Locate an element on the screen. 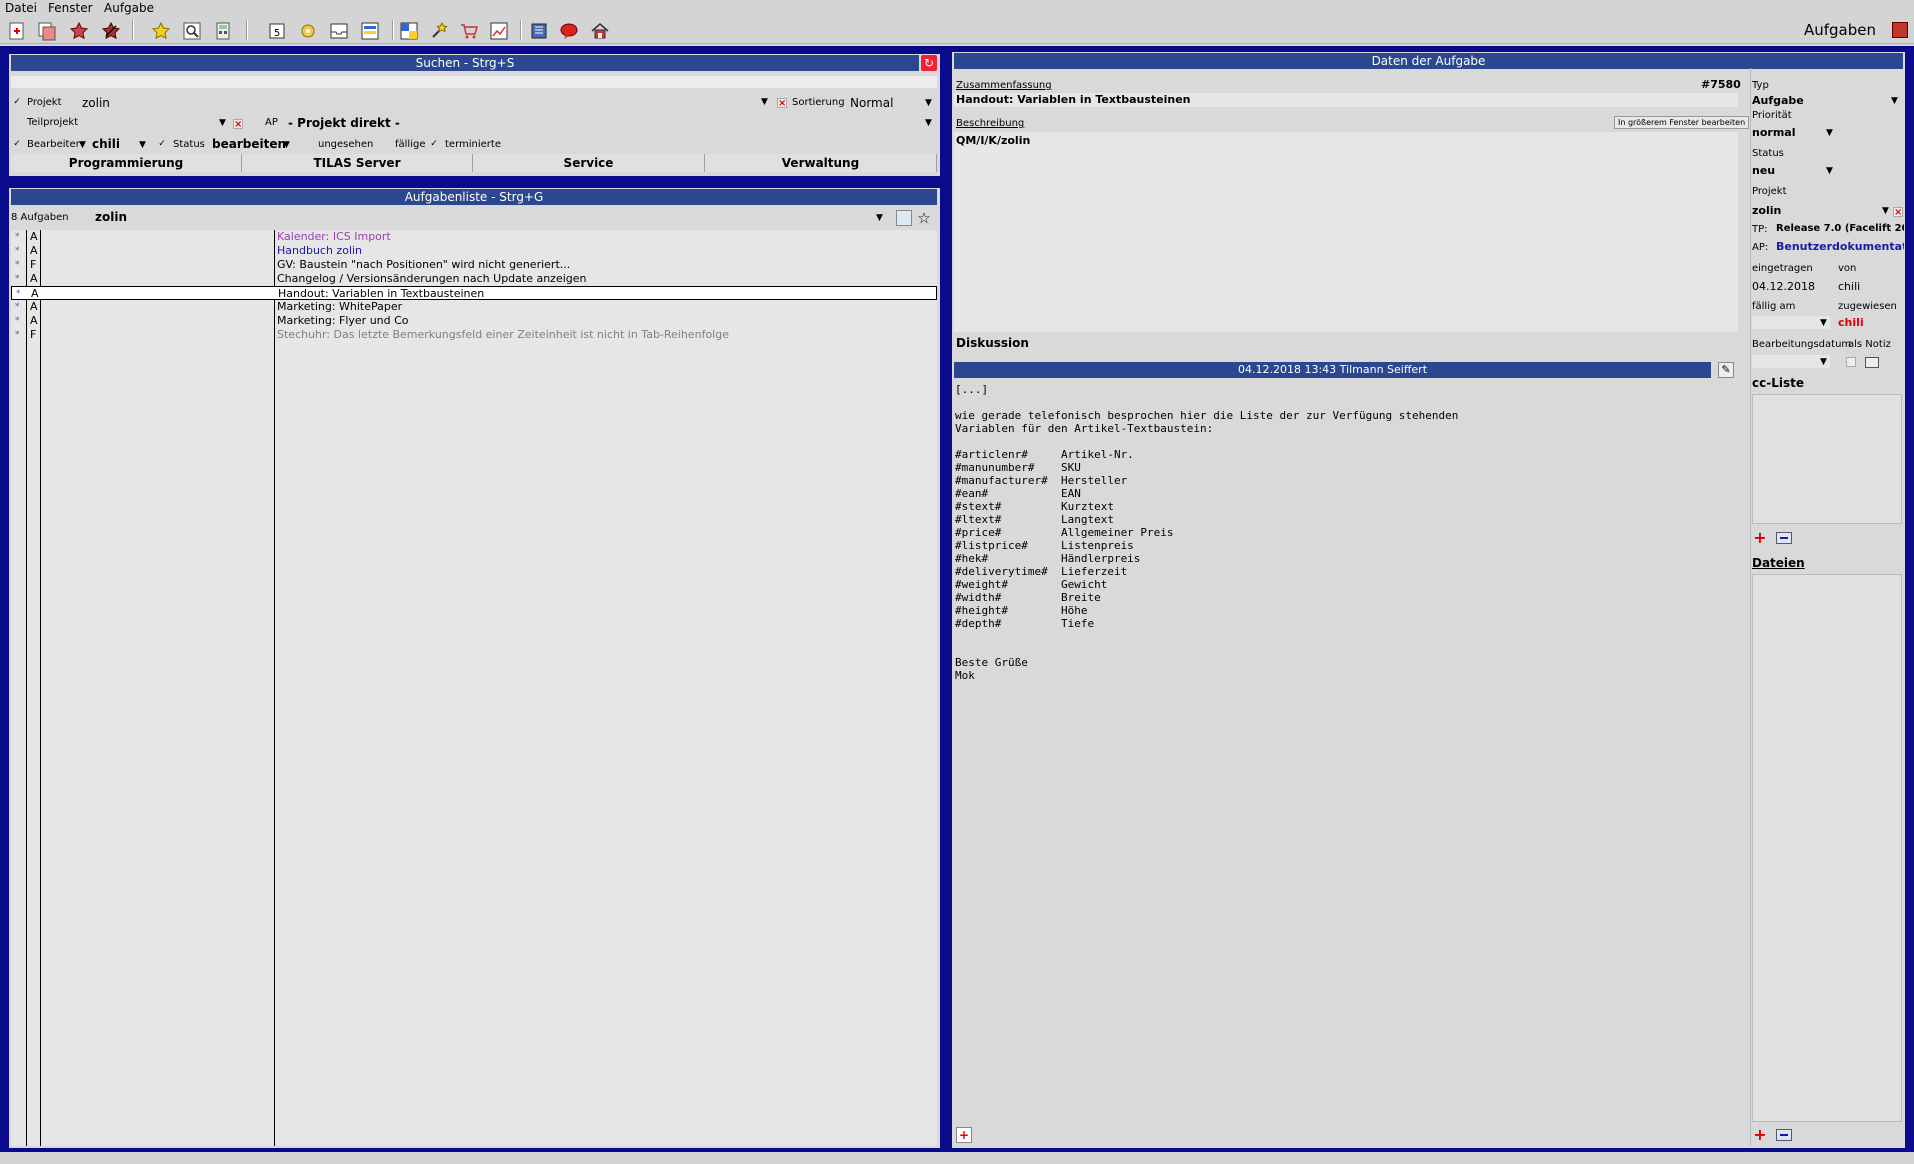 This screenshot has width=1914, height=1164. files-list is located at coordinates (1827, 848).